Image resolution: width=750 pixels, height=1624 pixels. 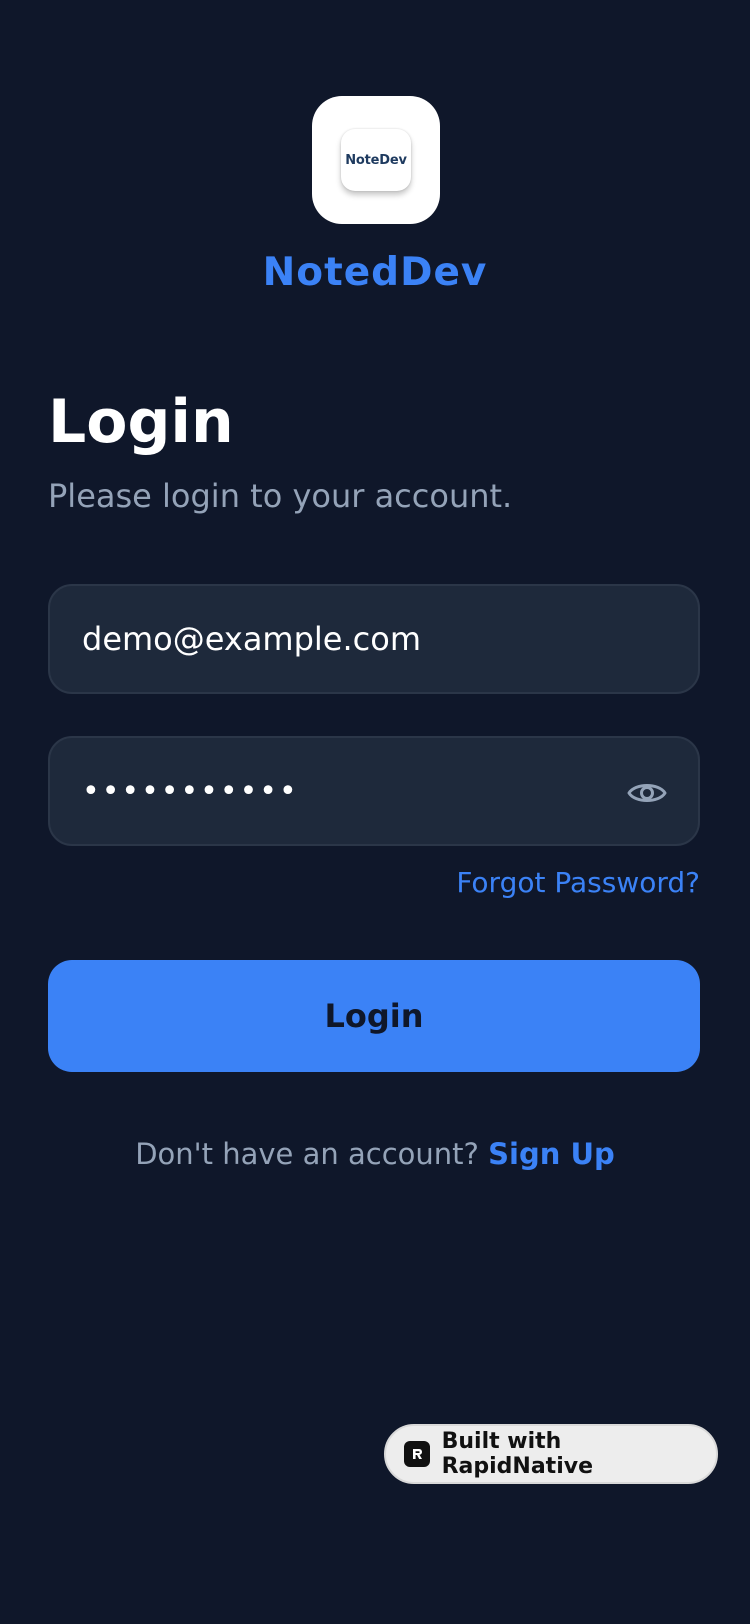 I want to click on password-field-container, so click(x=374, y=791).